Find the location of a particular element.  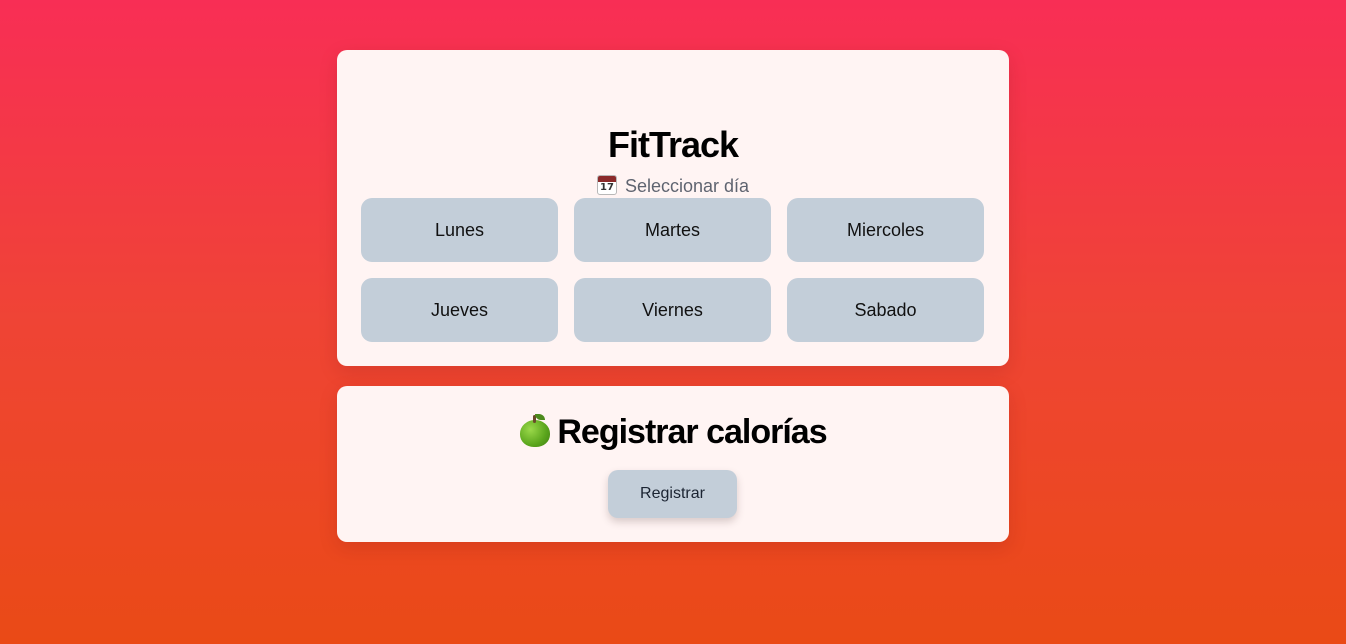

calories-card: Registrar calorías Registrar is located at coordinates (673, 464).